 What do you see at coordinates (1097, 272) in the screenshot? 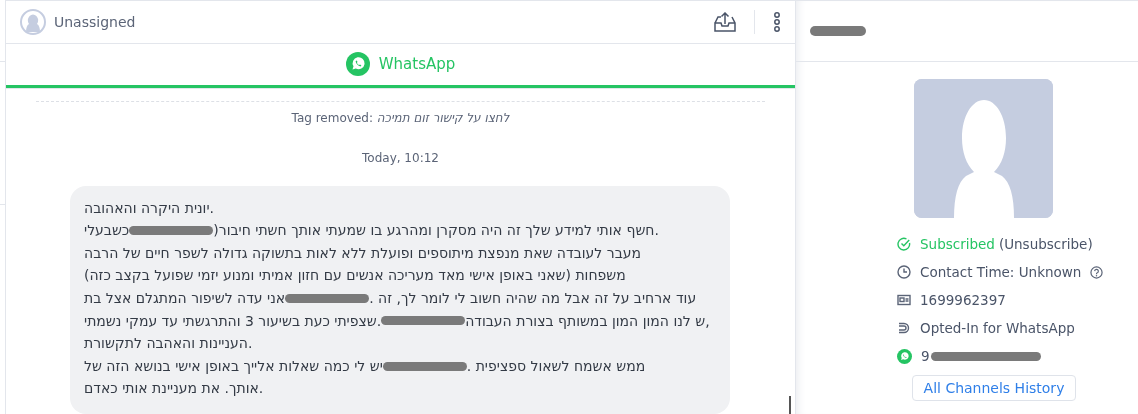
I see `help-icon` at bounding box center [1097, 272].